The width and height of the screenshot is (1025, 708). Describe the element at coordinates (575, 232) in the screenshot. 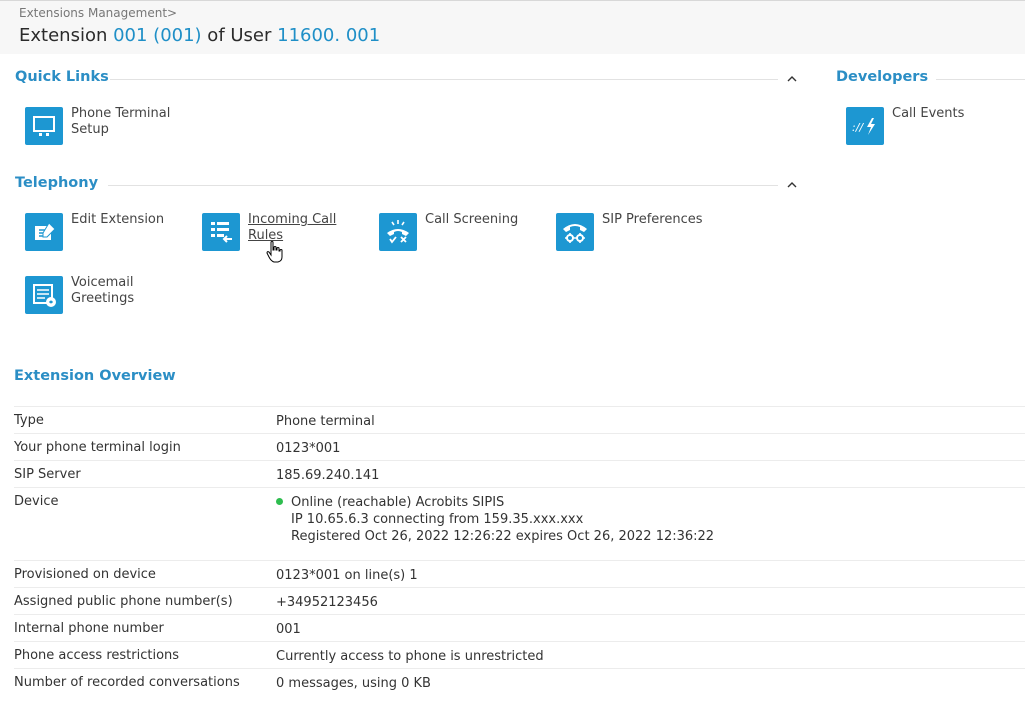

I see `sip-preferences-icon` at that location.